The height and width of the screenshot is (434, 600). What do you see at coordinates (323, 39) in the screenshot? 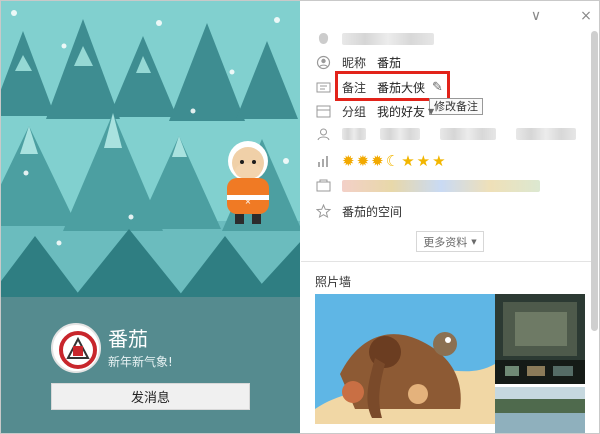
I see `account-icon` at bounding box center [323, 39].